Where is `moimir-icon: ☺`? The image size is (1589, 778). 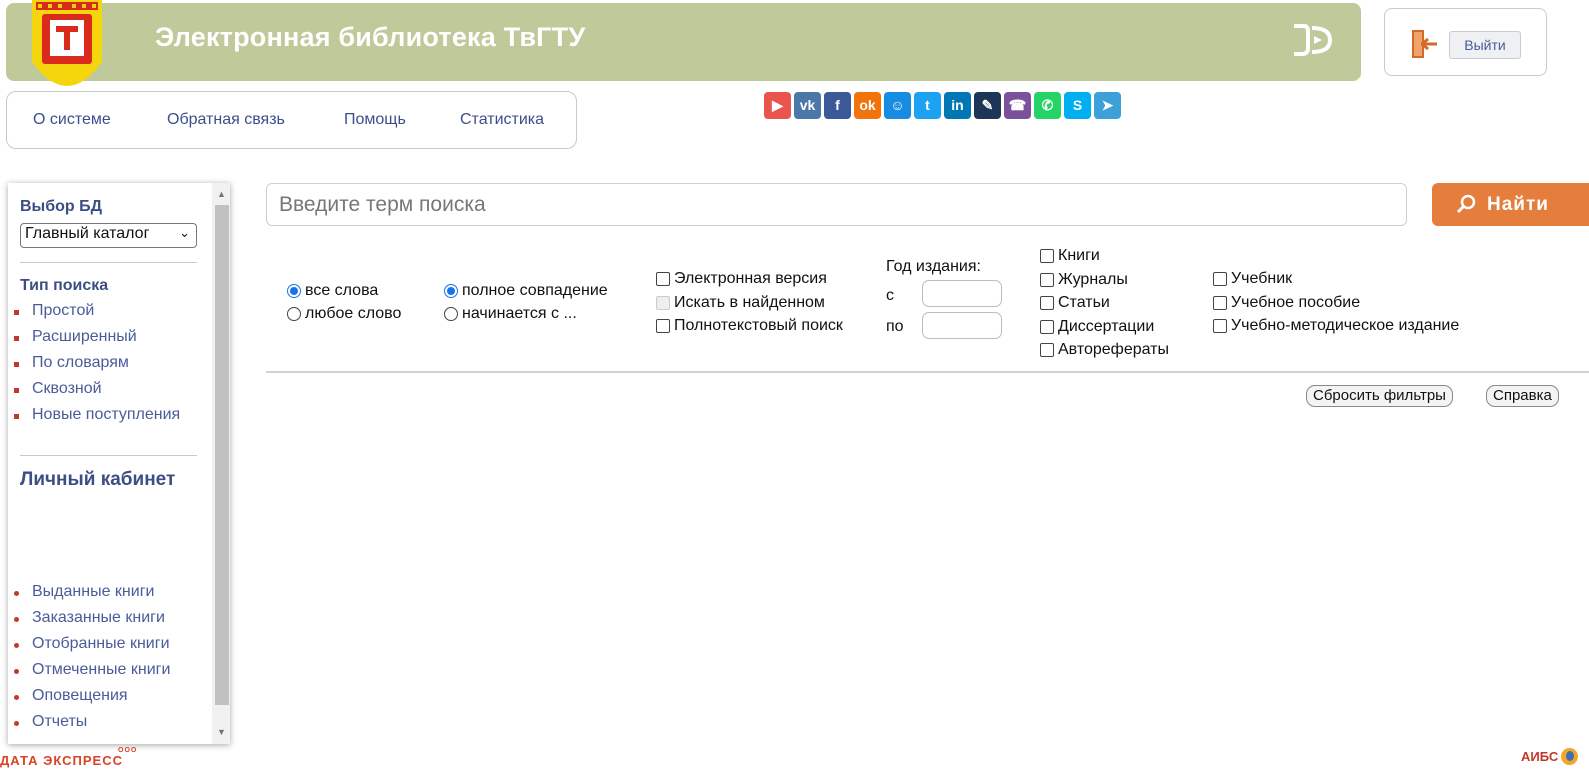 moimir-icon: ☺ is located at coordinates (897, 105).